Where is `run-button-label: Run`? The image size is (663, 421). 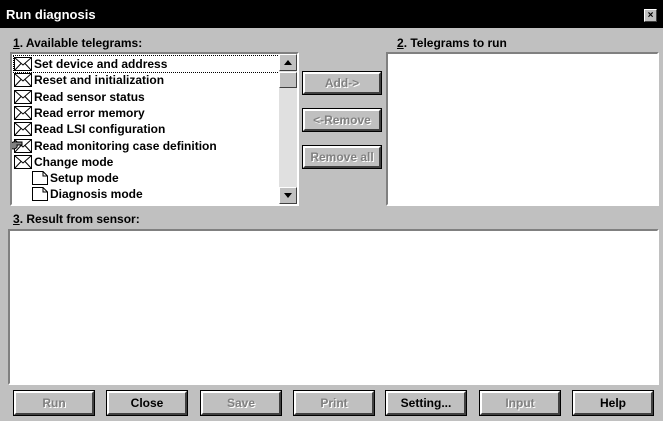 run-button-label: Run is located at coordinates (54, 403).